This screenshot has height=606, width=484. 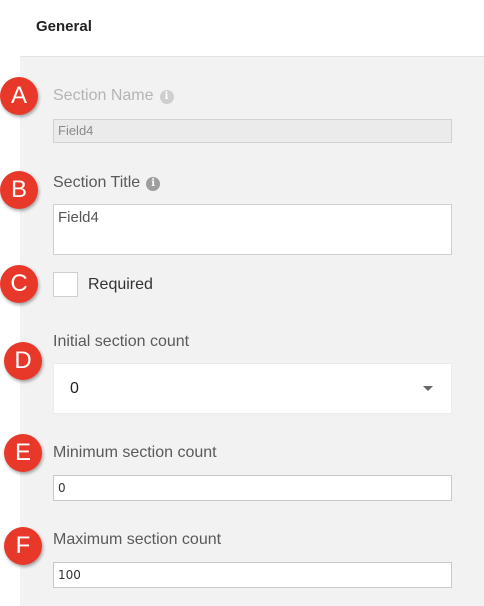 I want to click on annotation-marker-d: D, so click(x=23, y=361).